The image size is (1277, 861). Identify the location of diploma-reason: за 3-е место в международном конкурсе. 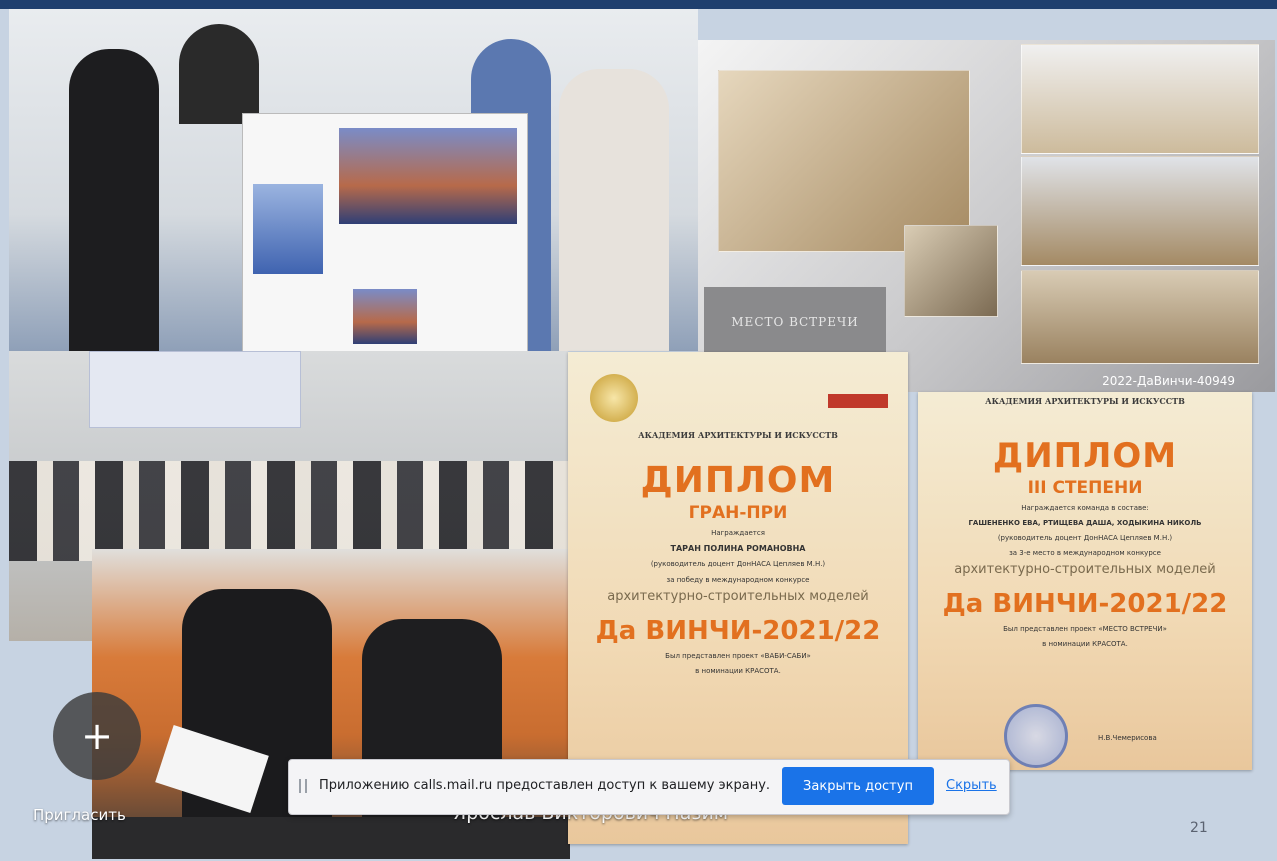
(1085, 553).